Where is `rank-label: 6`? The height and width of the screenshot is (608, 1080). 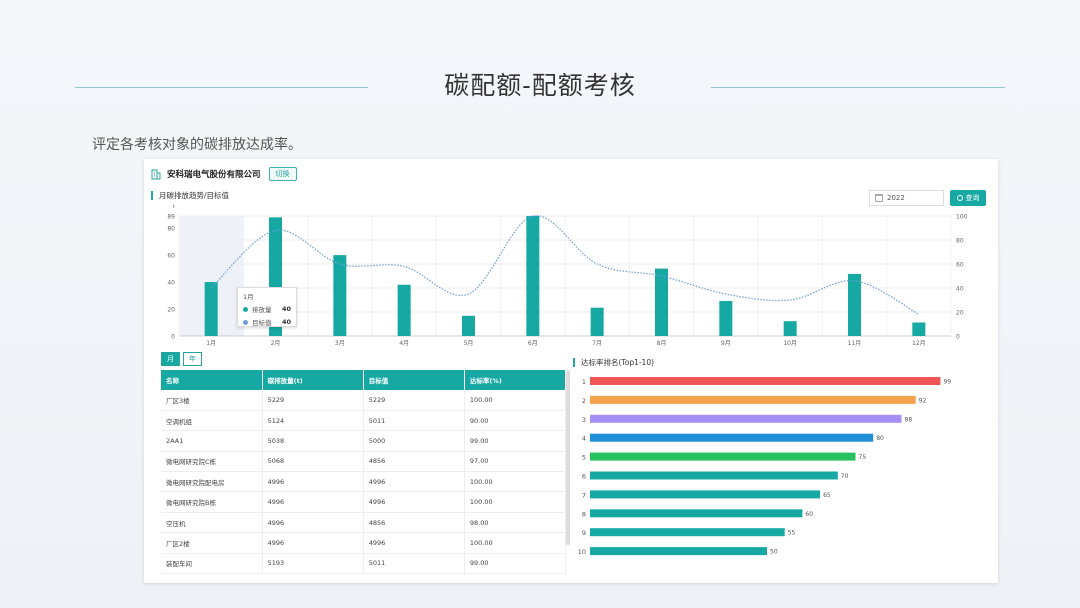
rank-label: 6 is located at coordinates (584, 477).